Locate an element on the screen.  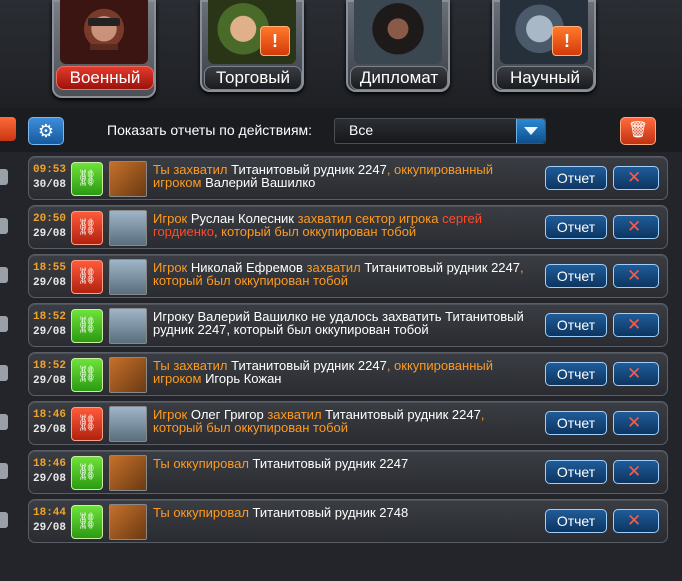
advisor-label: Дипломат is located at coordinates (399, 78).